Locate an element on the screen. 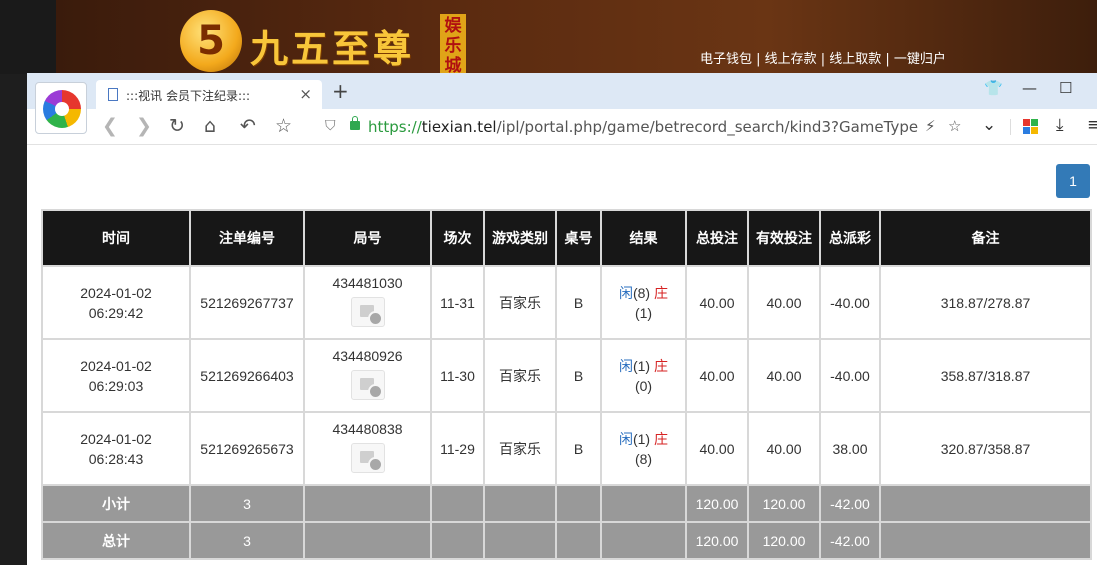  header-total-bet: 总投注 is located at coordinates (717, 238).